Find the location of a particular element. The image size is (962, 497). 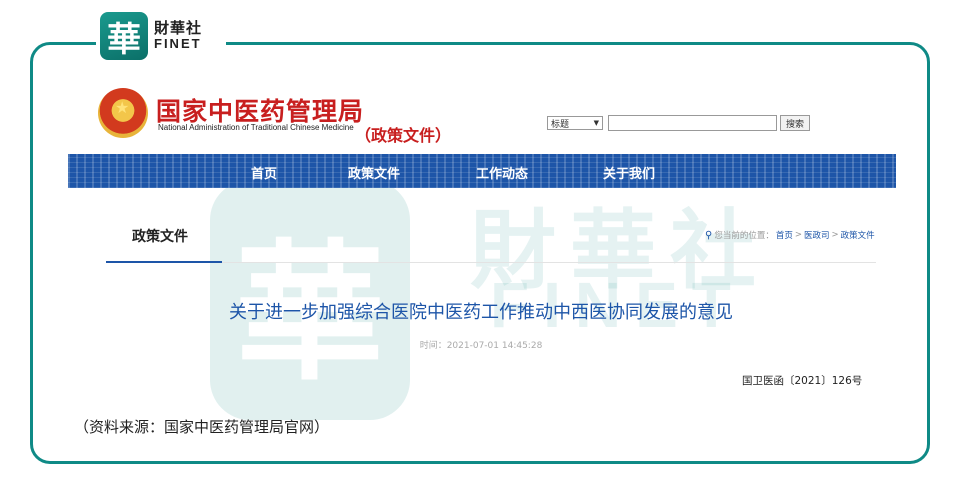

main-nav: 首页 政策文件 工作动态 关于我们 is located at coordinates (482, 171).